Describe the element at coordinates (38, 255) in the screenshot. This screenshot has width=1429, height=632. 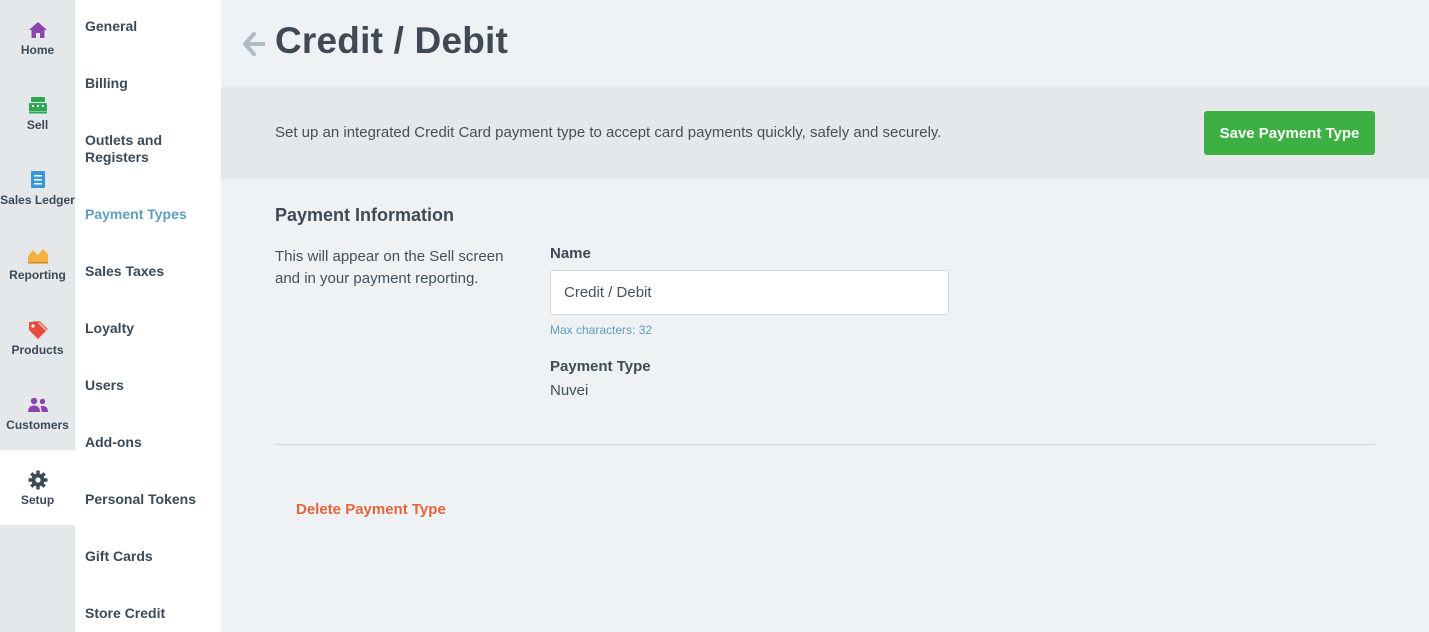
I see `chart-icon` at that location.